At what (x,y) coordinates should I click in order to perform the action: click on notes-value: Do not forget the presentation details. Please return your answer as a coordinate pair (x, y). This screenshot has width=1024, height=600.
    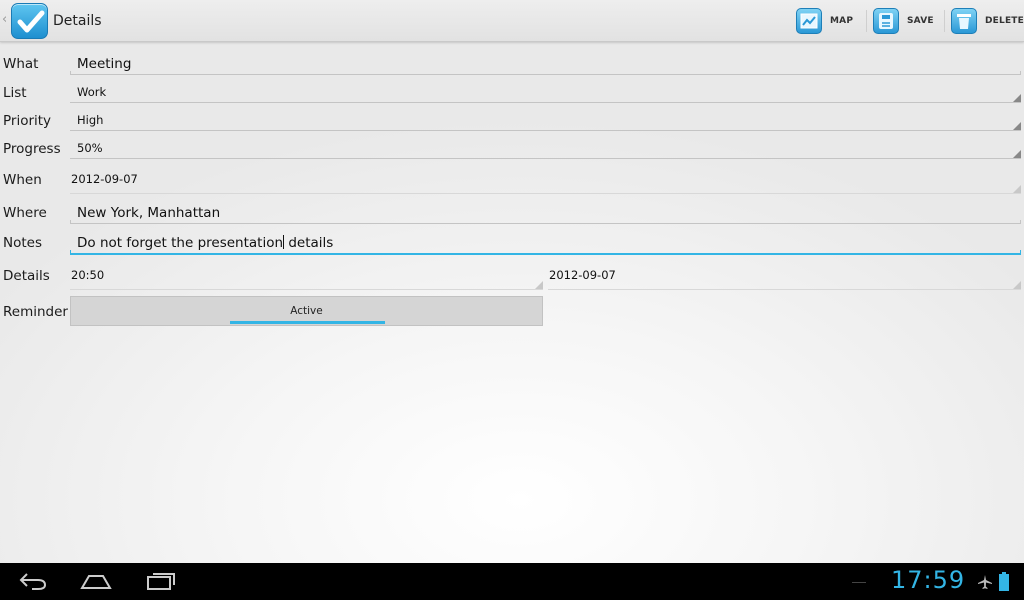
    Looking at the image, I should click on (205, 243).